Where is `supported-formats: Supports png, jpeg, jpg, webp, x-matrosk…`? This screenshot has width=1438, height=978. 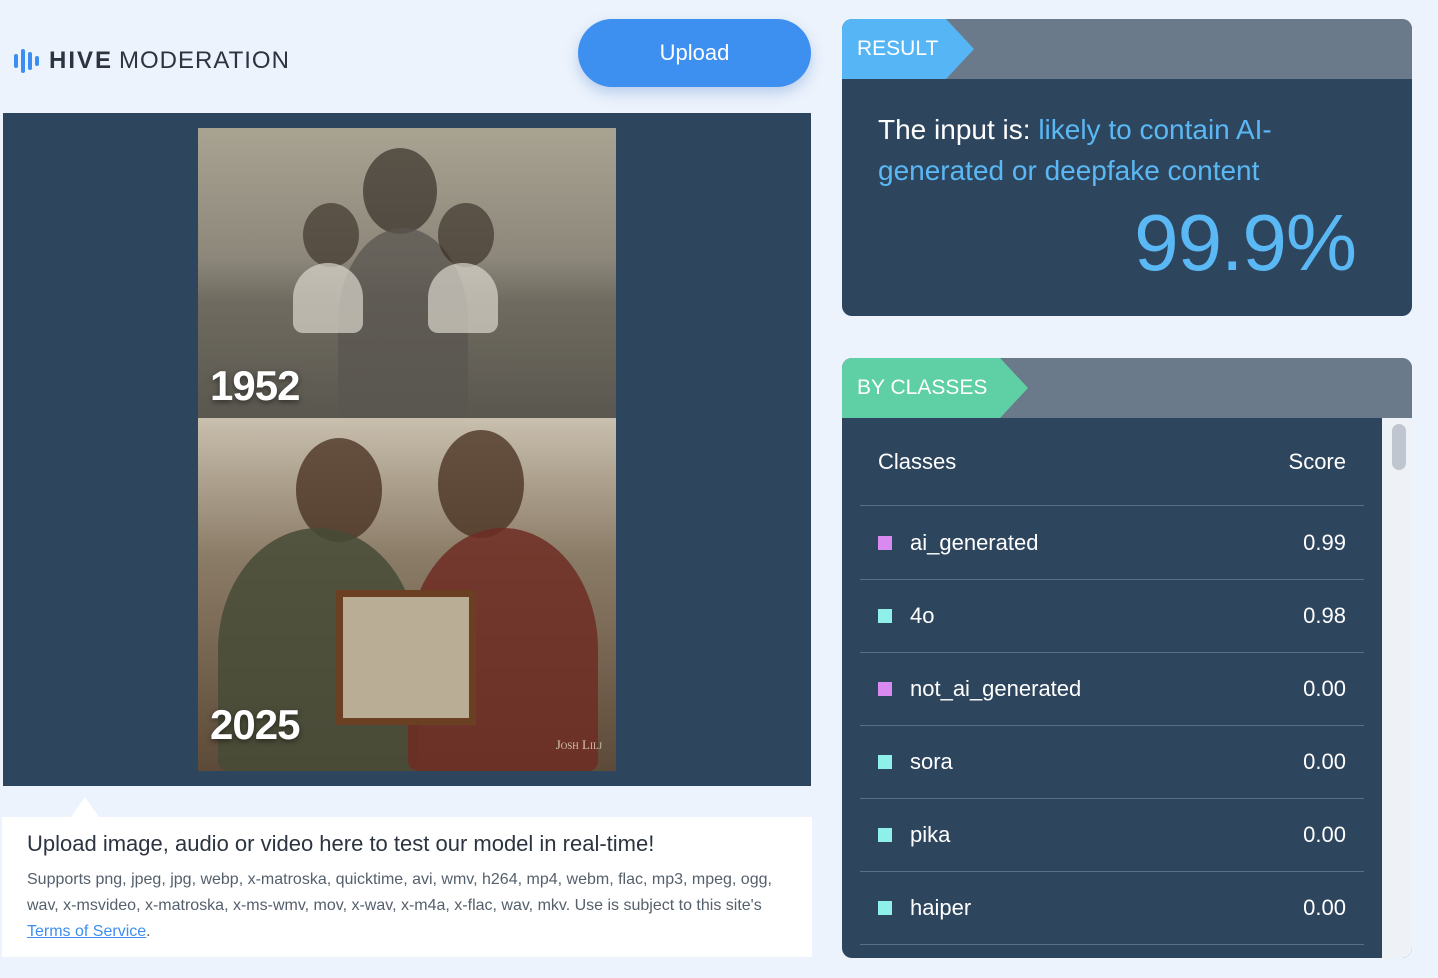 supported-formats: Supports png, jpeg, jpg, webp, x-matrosk… is located at coordinates (399, 905).